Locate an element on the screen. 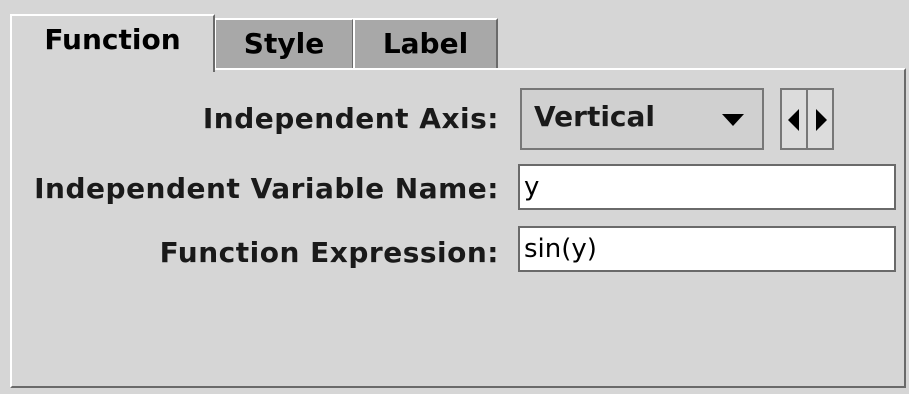  expression-label: Function Expression: is located at coordinates (329, 252).